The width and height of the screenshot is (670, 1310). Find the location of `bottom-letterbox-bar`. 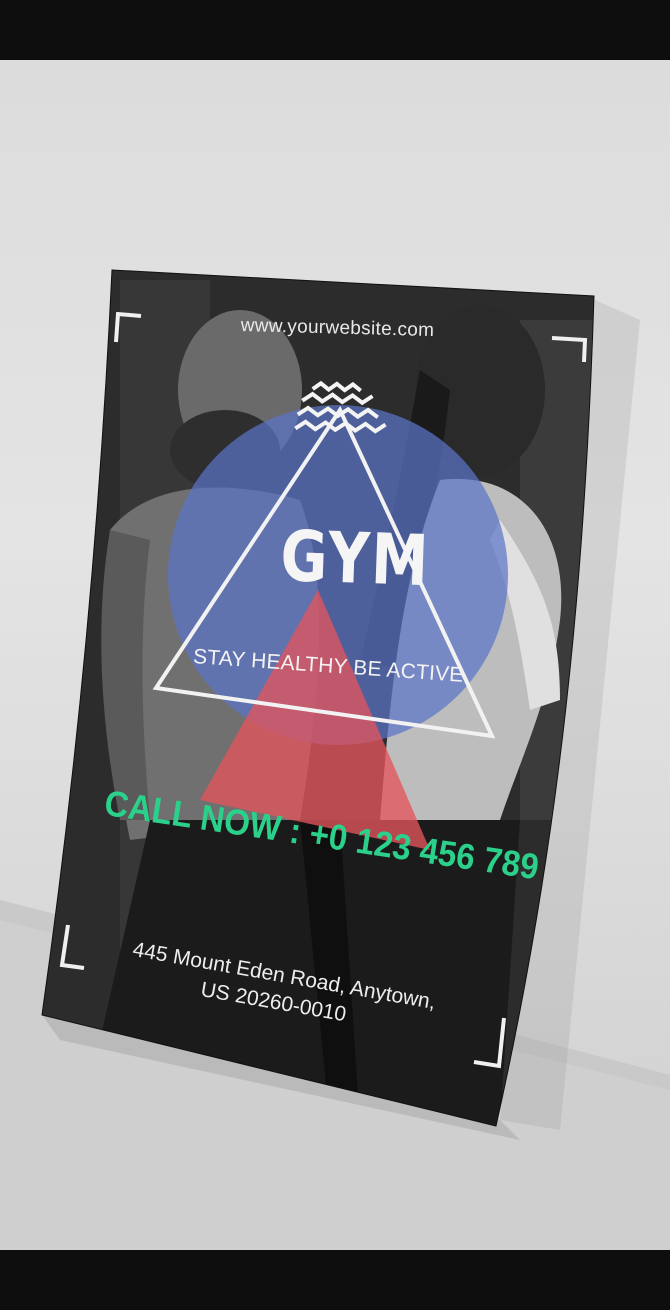

bottom-letterbox-bar is located at coordinates (335, 1280).